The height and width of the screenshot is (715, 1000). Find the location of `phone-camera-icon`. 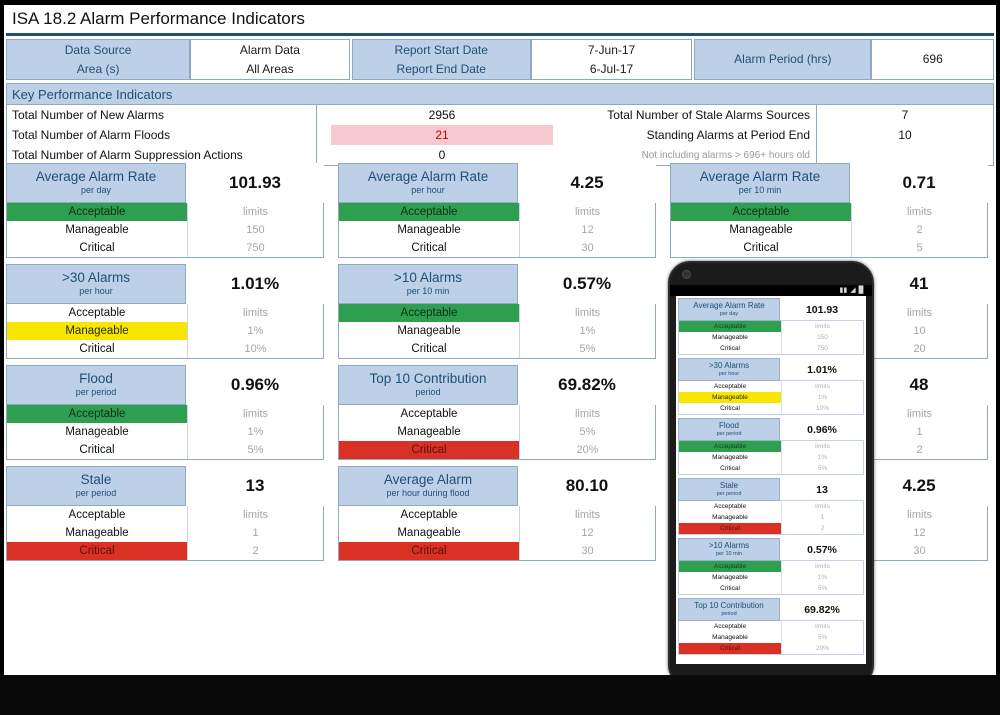

phone-camera-icon is located at coordinates (686, 274).